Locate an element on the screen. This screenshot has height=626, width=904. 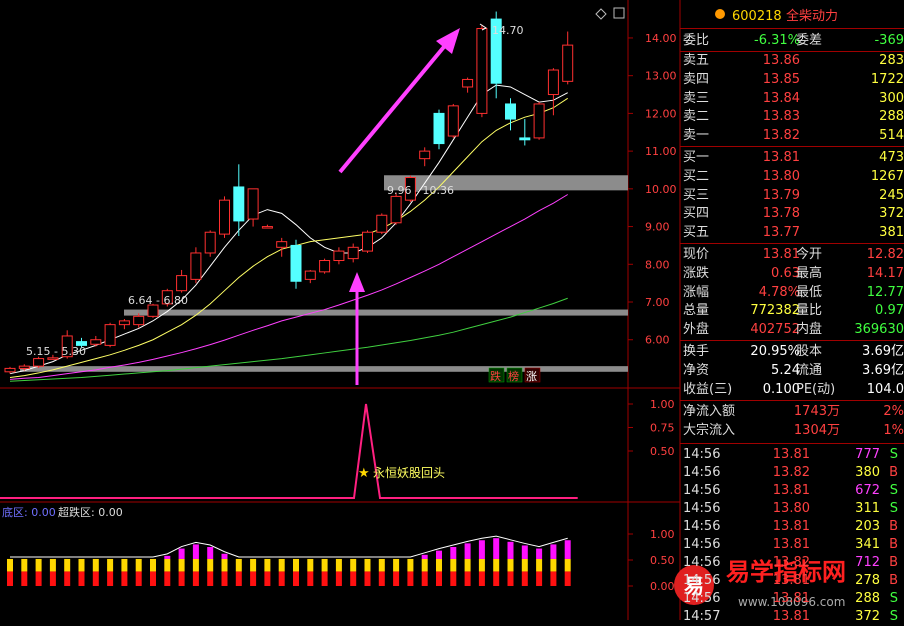
ask-volume: 514 is located at coordinates (891, 136).